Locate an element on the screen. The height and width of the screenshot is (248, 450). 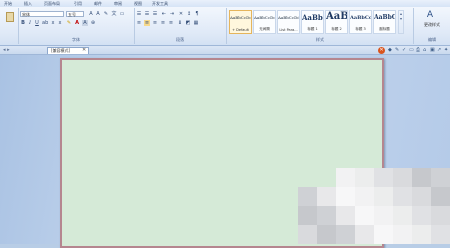
style-heading-2: AaBl 标题 2 is located at coordinates (336, 22).